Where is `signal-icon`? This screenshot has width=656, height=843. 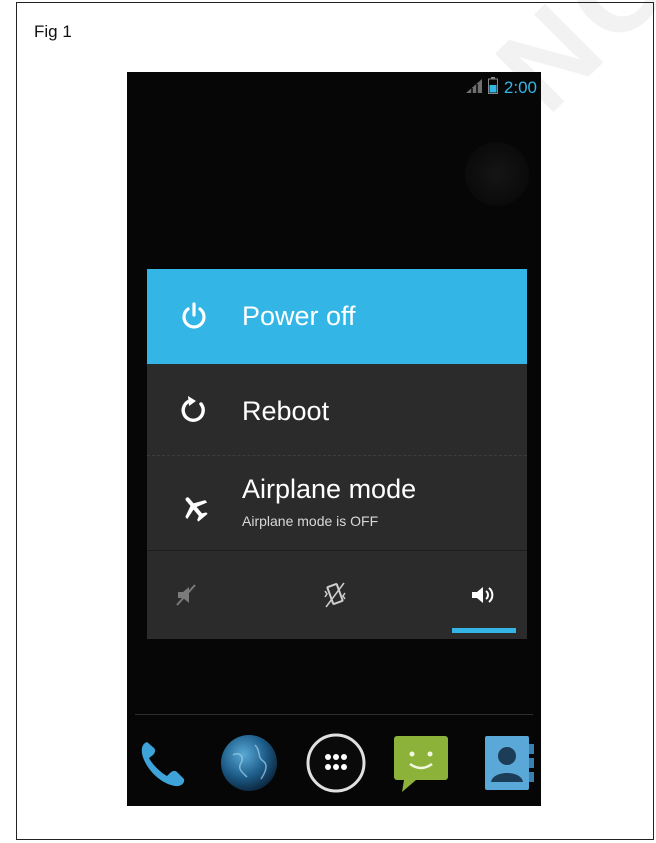 signal-icon is located at coordinates (473, 88).